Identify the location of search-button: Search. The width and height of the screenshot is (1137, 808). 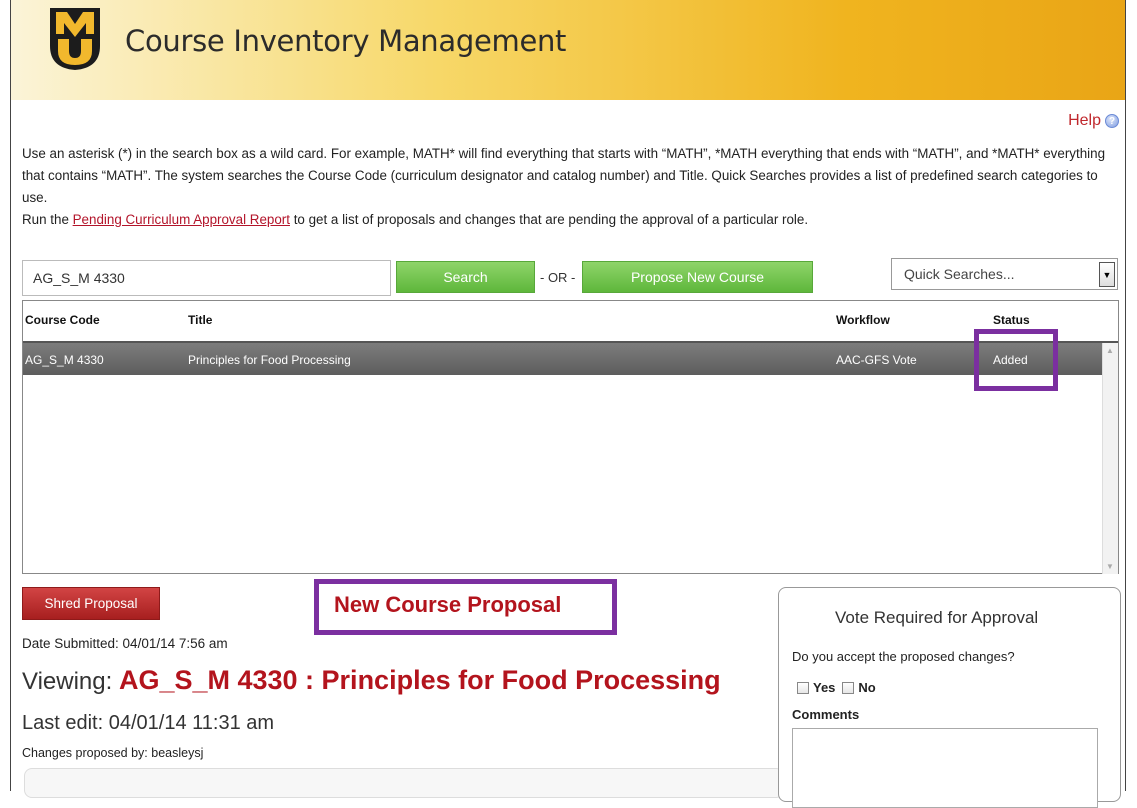
(465, 277).